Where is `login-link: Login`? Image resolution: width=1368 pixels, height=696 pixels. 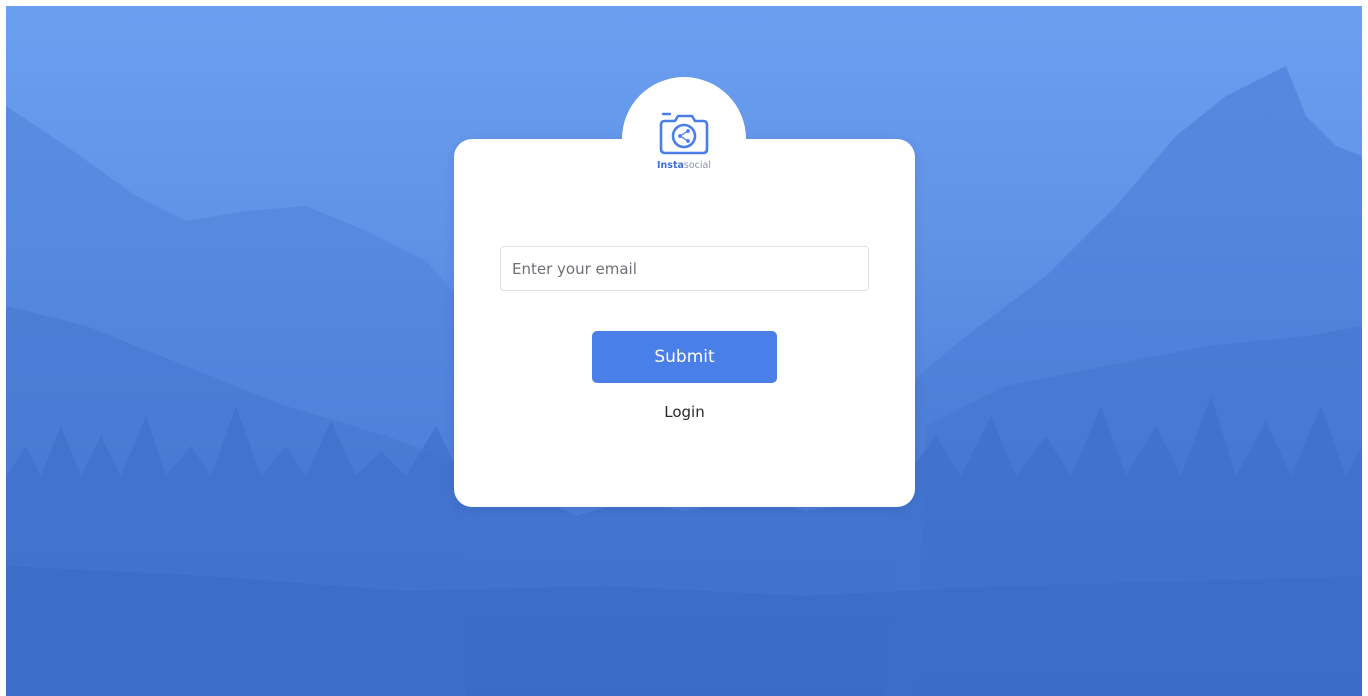
login-link: Login is located at coordinates (684, 412).